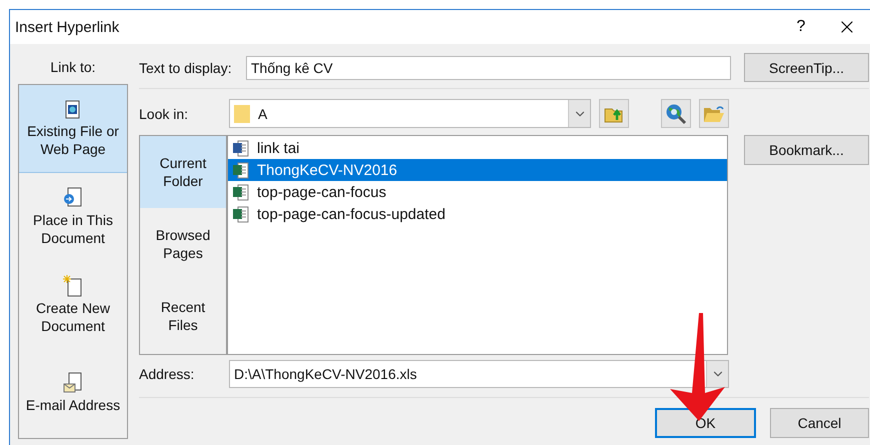 Image resolution: width=870 pixels, height=445 pixels. I want to click on folder-icon, so click(242, 114).